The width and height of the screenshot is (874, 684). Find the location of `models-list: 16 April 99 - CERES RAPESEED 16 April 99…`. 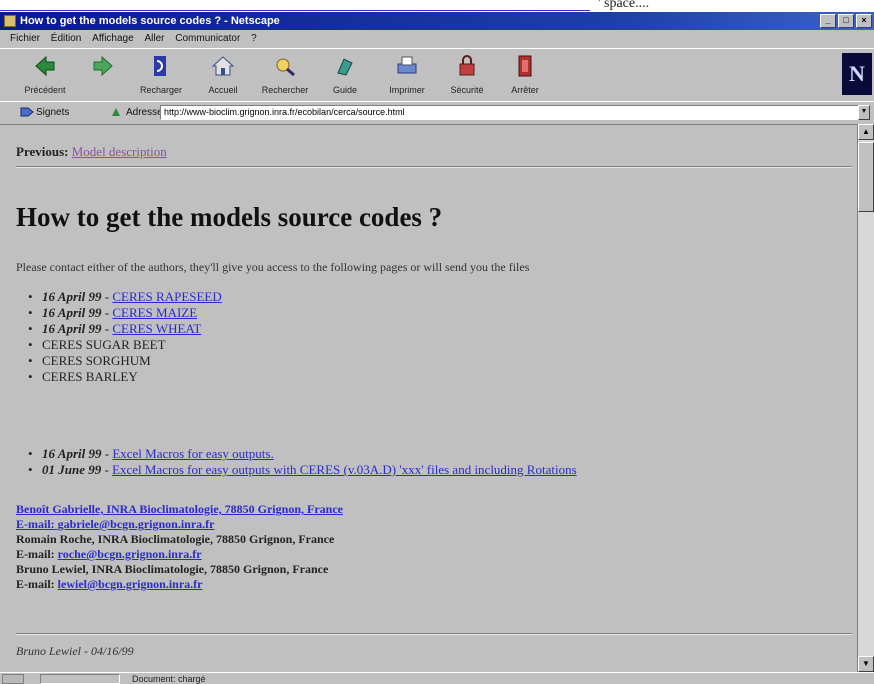

models-list: 16 April 99 - CERES RAPESEED 16 April 99… is located at coordinates (123, 337).